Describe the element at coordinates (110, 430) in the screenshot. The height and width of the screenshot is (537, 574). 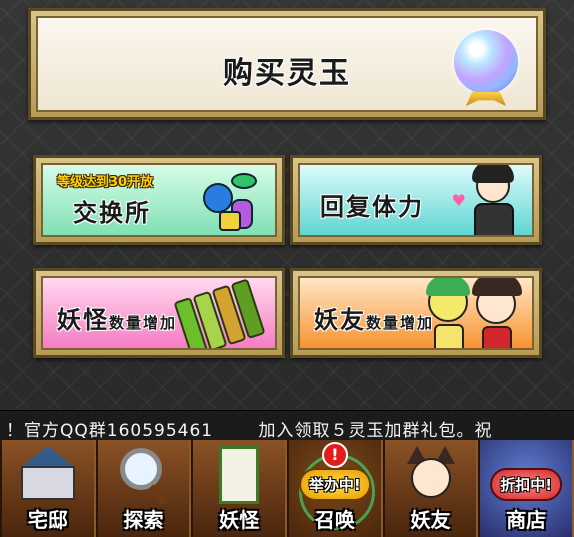
I see `ticker-message-1: ！官方QQ群160595461` at that location.